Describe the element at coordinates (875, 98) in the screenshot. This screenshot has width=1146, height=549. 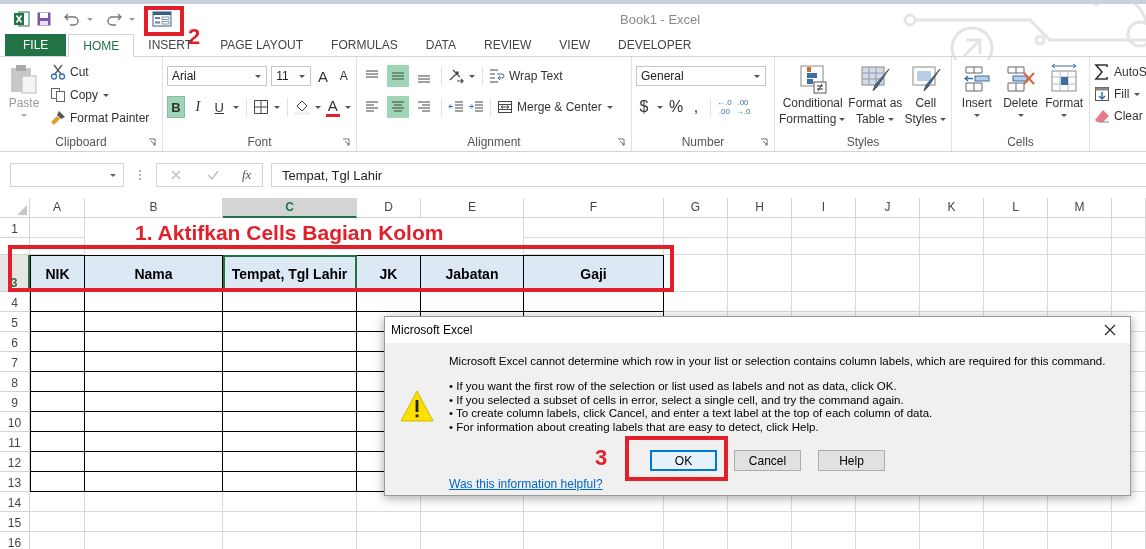
I see `style-button: Format as Table` at that location.